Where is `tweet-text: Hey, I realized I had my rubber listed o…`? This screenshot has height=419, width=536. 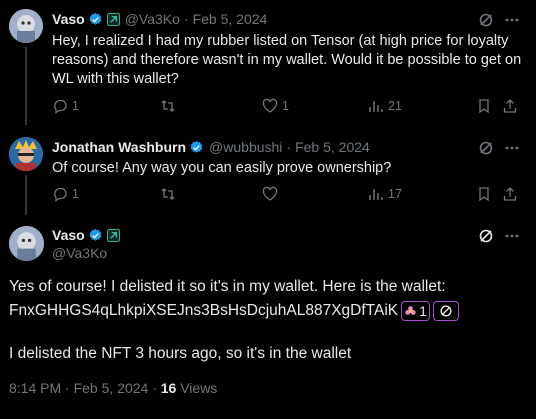 tweet-text: Hey, I realized I had my rubber listed o… is located at coordinates (292, 60).